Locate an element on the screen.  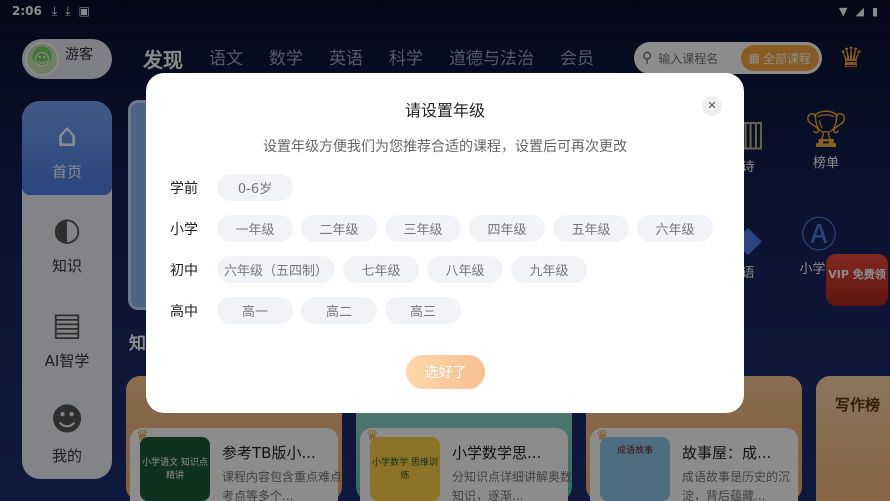
dialog-subtitle: 设置年级方便我们为您推荐合适的课程，设置后可再次更改 is located at coordinates (445, 147).